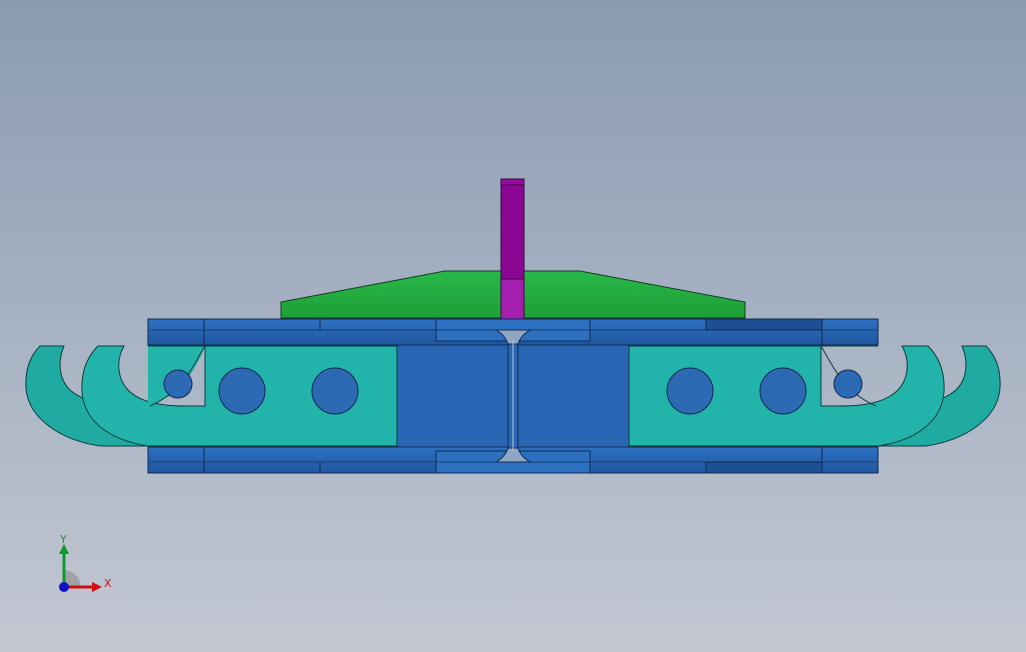 Image resolution: width=1026 pixels, height=652 pixels. I want to click on right-side-plate, so click(814, 396).